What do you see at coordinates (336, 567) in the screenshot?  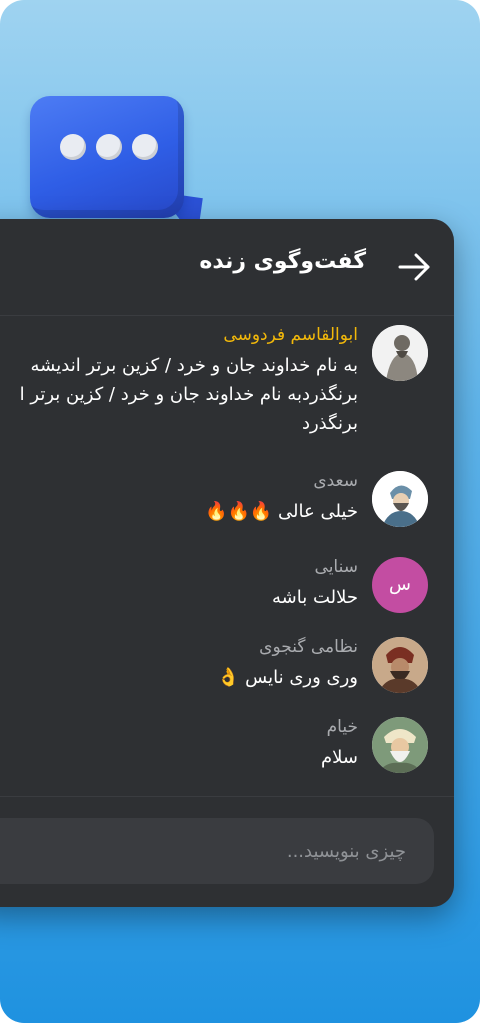 I see `sender-name: سنایی` at bounding box center [336, 567].